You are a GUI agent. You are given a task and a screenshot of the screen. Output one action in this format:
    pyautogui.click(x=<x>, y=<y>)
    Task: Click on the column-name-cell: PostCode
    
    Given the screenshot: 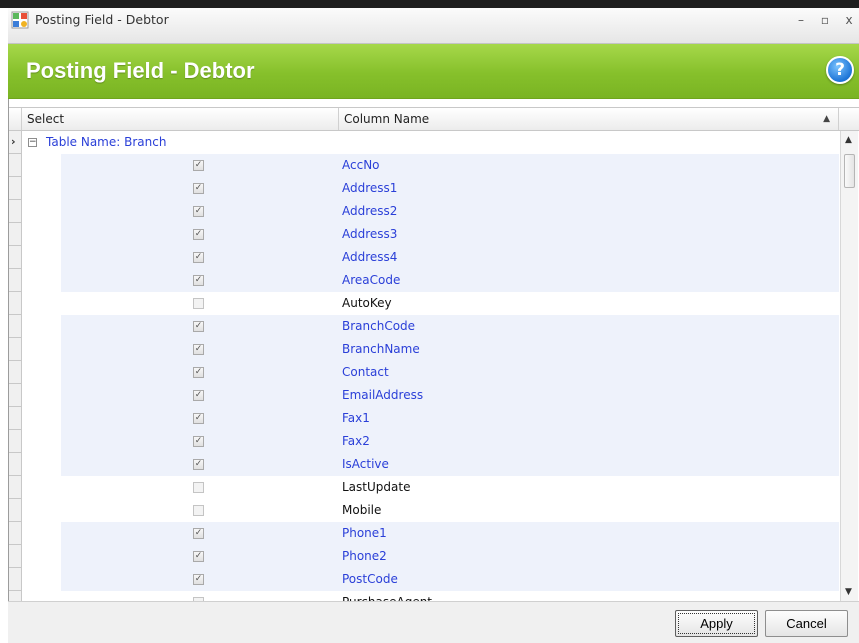 What is the action you would take?
    pyautogui.click(x=370, y=579)
    